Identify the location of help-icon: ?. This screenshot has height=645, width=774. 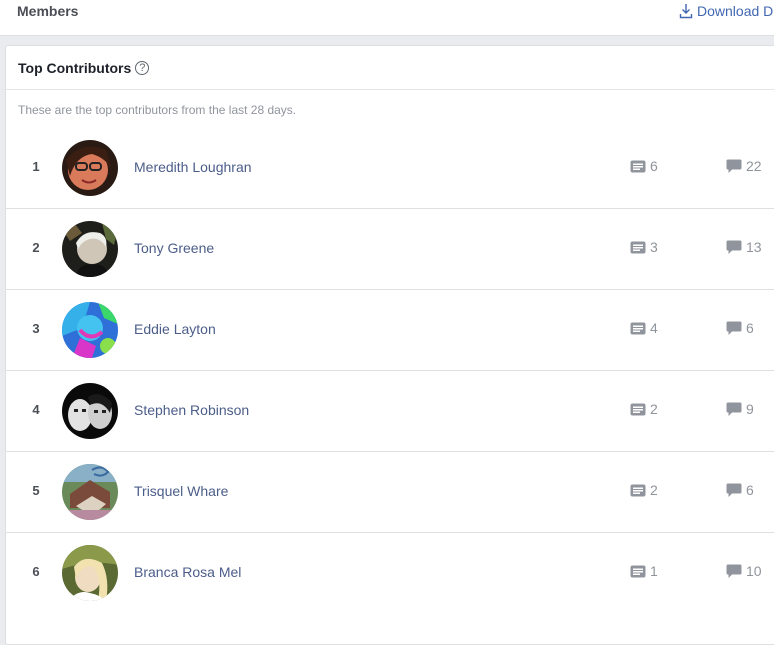
(142, 67).